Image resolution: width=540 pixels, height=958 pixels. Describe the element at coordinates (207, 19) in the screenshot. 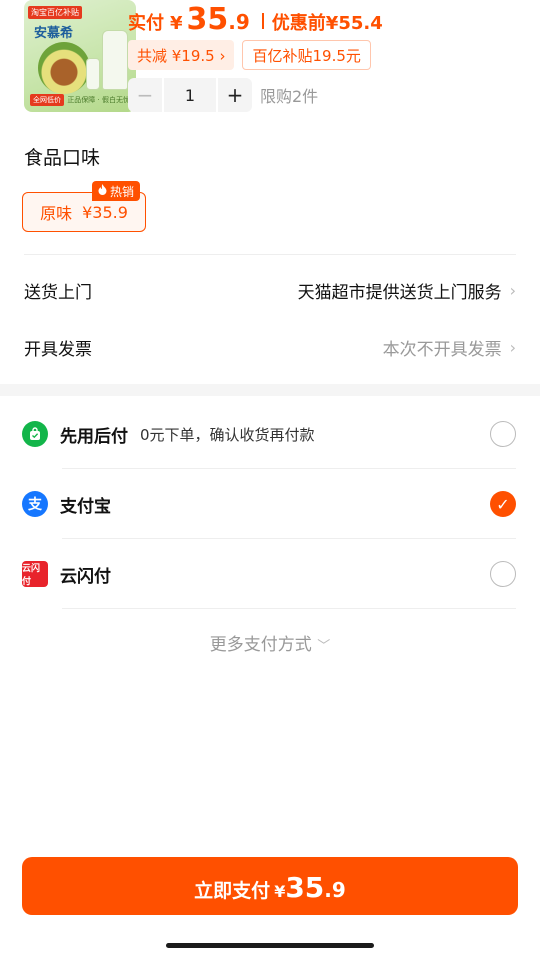

I see `price-integer: 35` at that location.